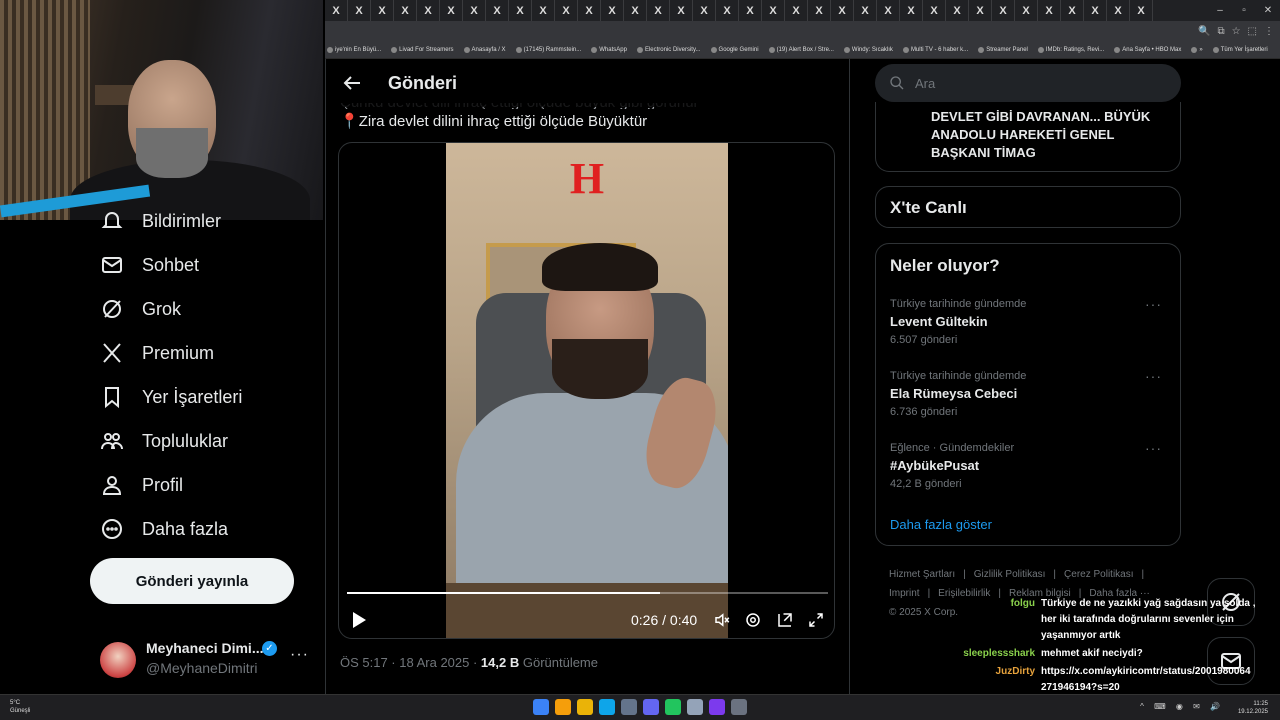 The image size is (1280, 720). Describe the element at coordinates (1253, 708) in the screenshot. I see `clock: 11:25 19.12.2025` at that location.